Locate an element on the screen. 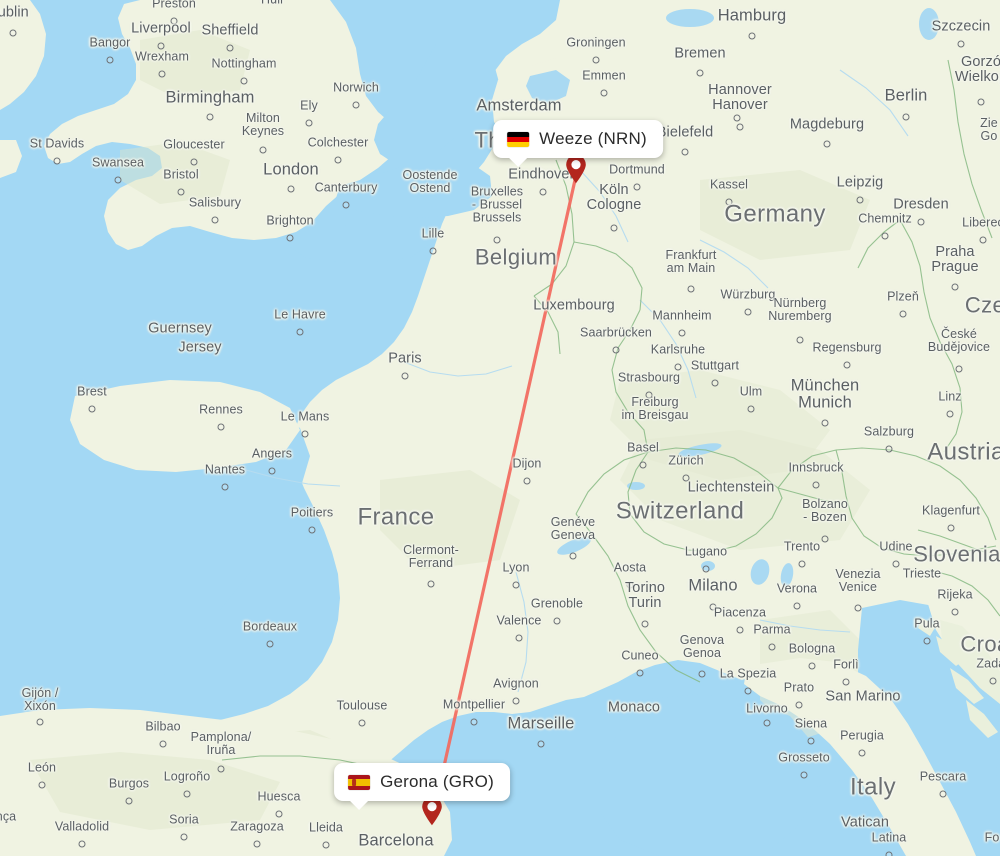 The width and height of the screenshot is (1000, 856). tooltip-gerona: Gerona (GRO) is located at coordinates (422, 786).